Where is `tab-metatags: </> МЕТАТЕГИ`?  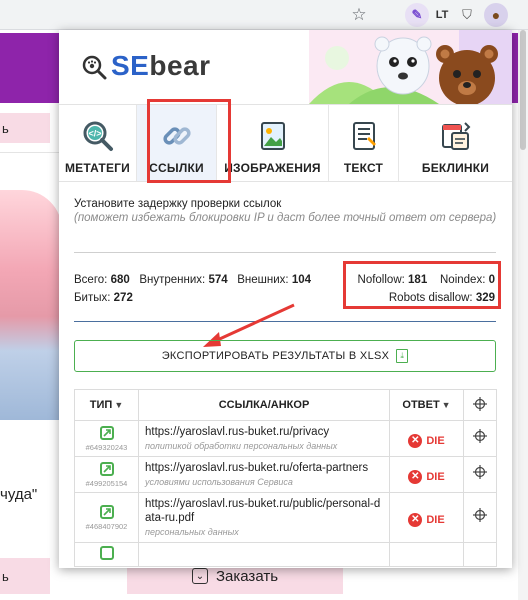 tab-metatags: </> МЕТАТЕГИ is located at coordinates (98, 143).